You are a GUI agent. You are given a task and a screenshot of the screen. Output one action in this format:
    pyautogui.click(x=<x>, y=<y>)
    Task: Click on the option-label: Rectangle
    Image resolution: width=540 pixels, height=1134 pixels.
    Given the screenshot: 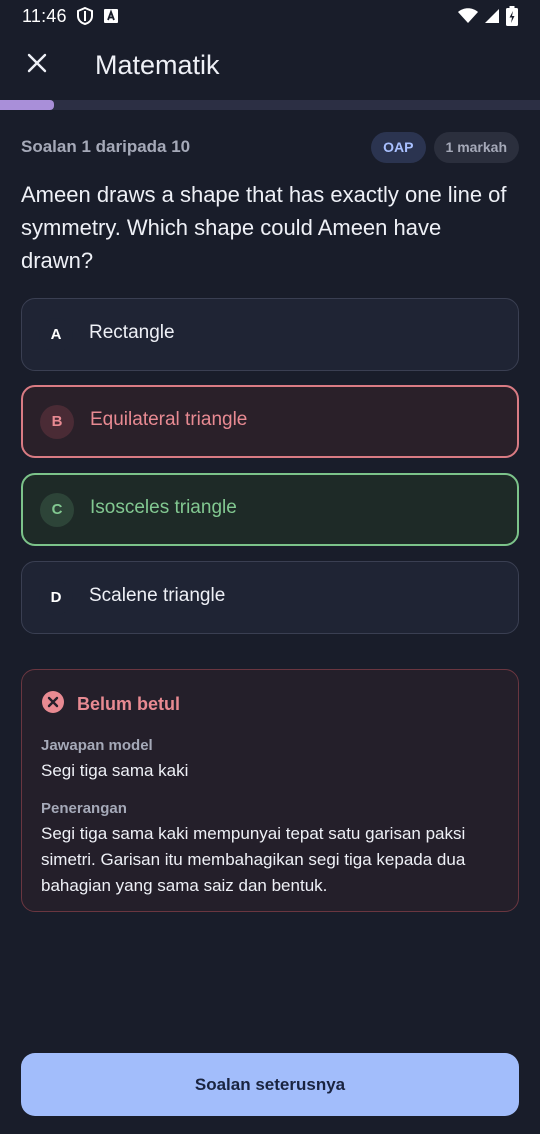 What is the action you would take?
    pyautogui.click(x=132, y=332)
    